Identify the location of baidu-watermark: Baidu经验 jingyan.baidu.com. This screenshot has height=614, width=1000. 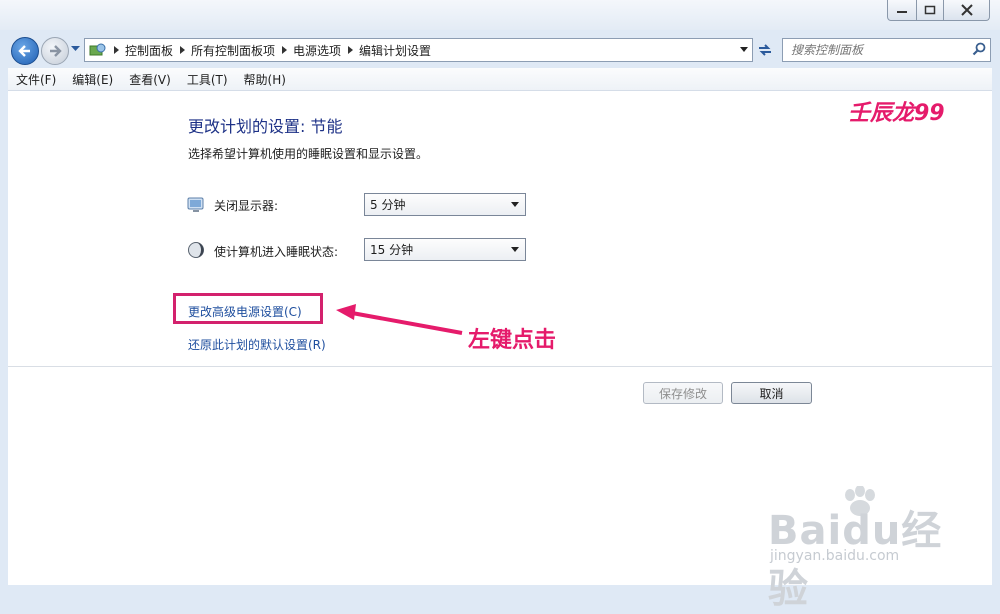
(863, 549).